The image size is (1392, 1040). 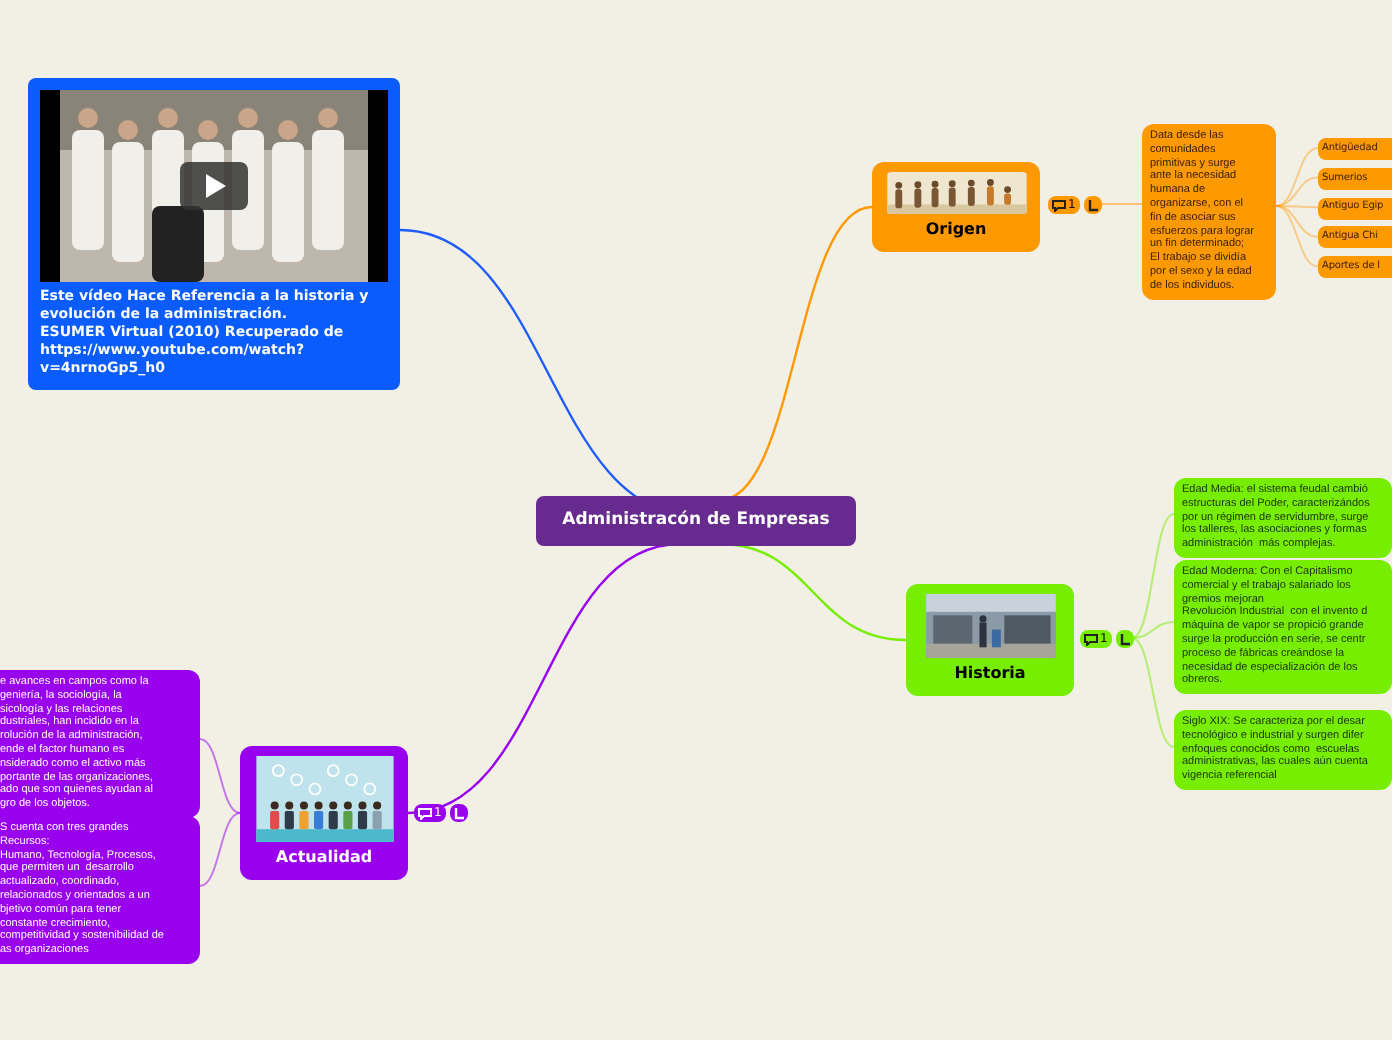 I want to click on central-topic: Administracón de Empresas, so click(x=696, y=521).